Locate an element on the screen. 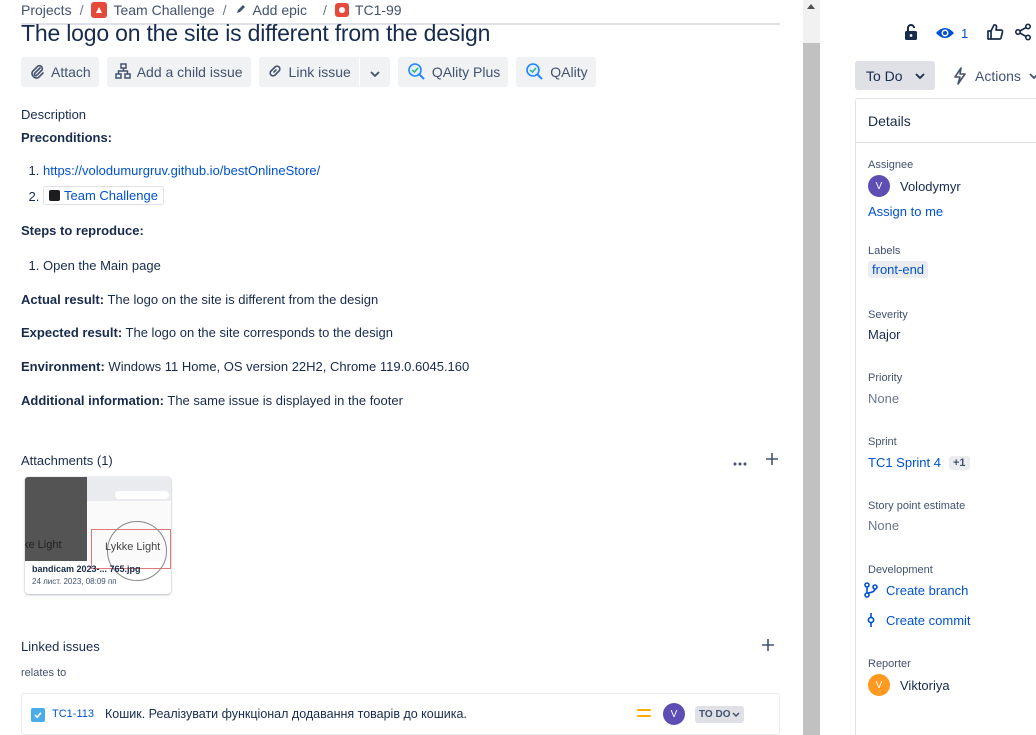  actions-button: Actions is located at coordinates (994, 75).